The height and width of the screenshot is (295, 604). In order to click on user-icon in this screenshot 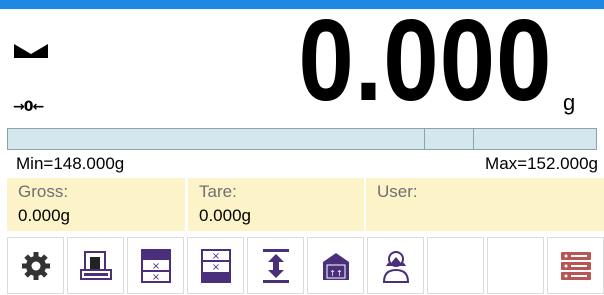, I will do `click(395, 266)`.